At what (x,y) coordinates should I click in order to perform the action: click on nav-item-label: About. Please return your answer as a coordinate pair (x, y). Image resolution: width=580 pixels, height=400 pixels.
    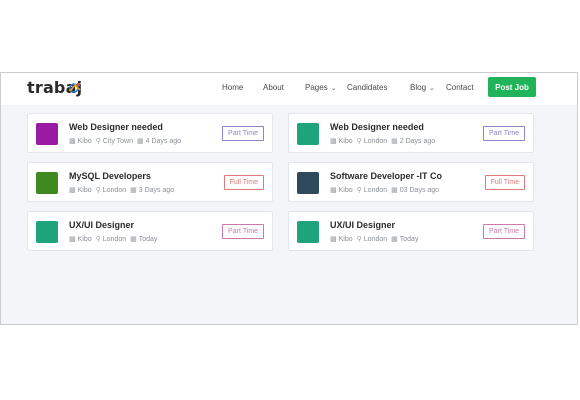
    Looking at the image, I should click on (273, 87).